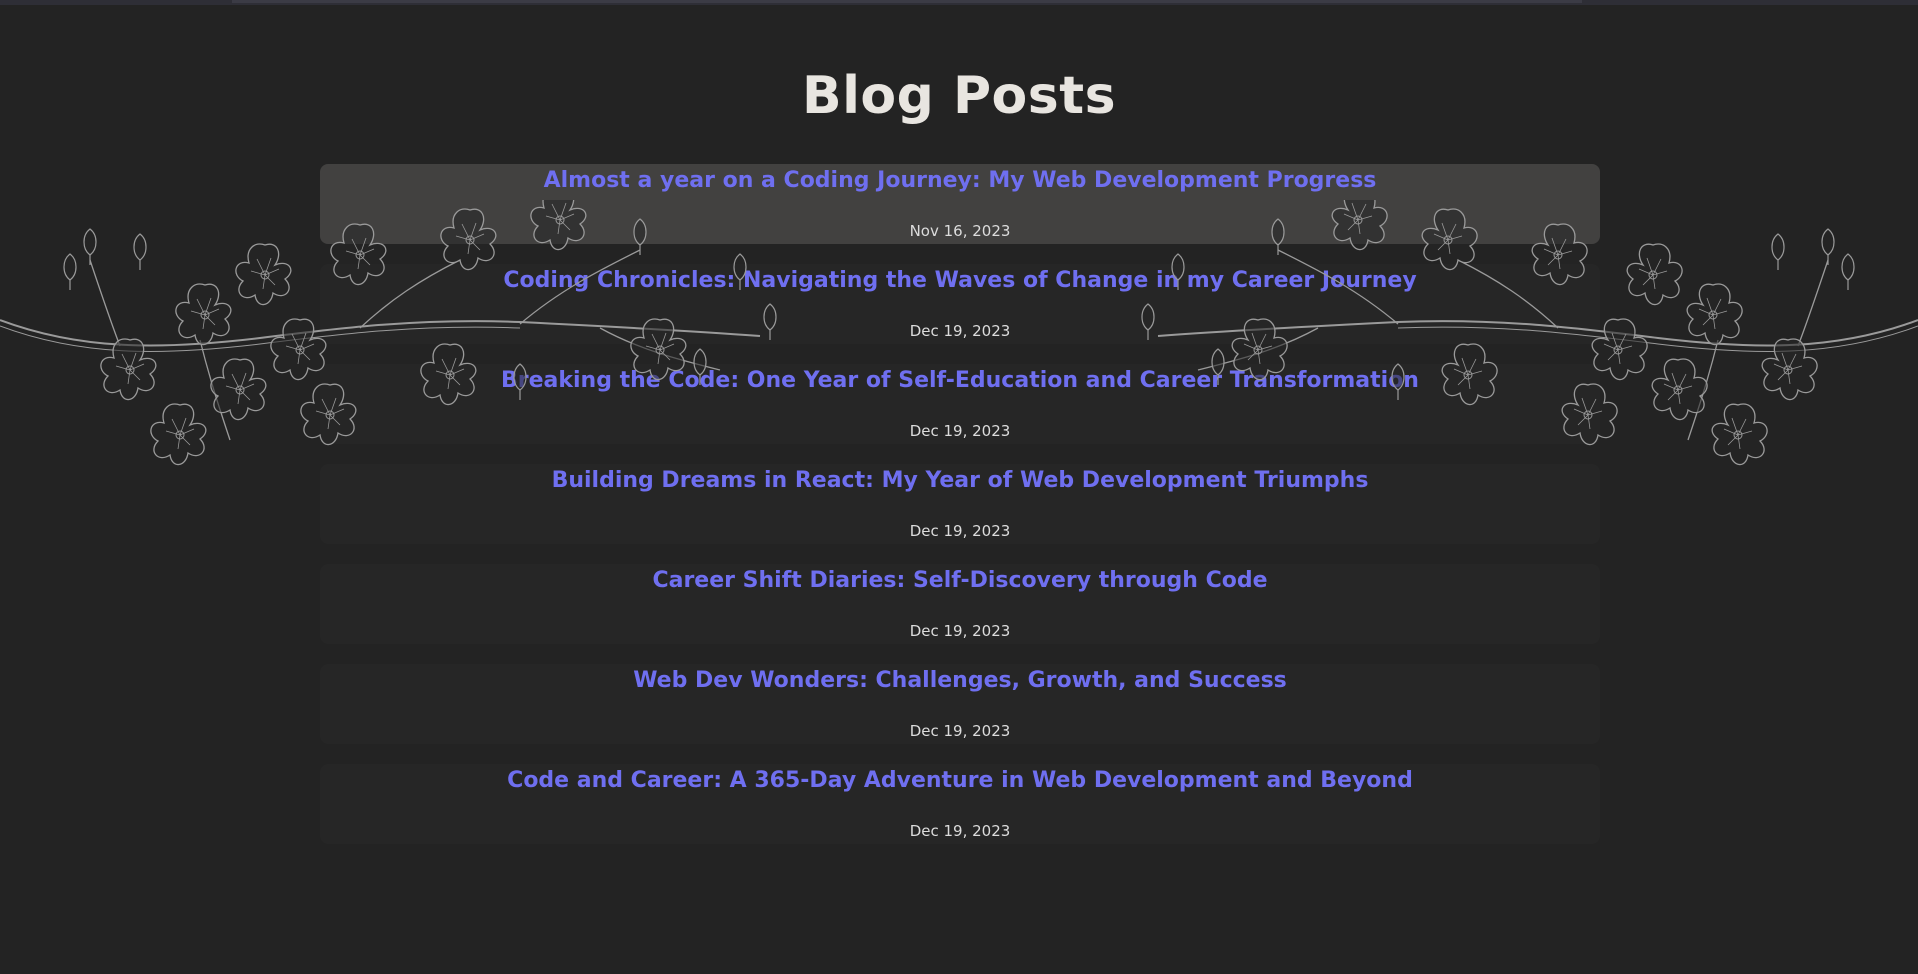  I want to click on scrollbar-thumb, so click(907, 1).